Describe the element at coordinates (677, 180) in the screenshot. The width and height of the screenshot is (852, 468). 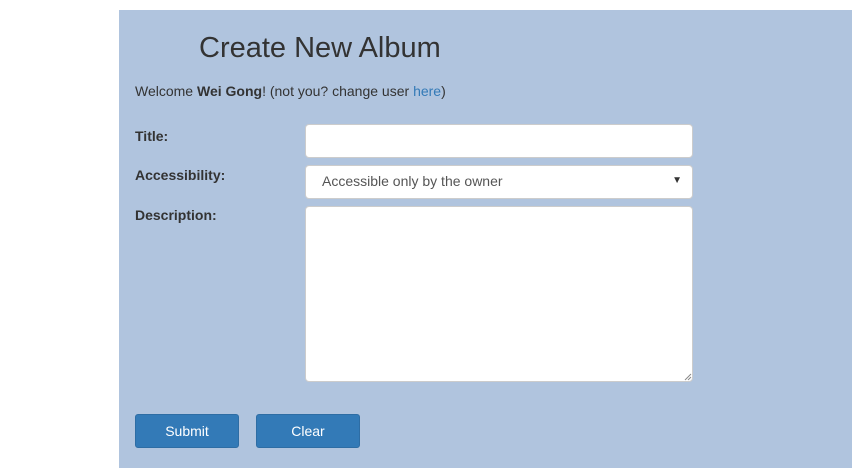
I see `chevron-down-icon: ▼` at that location.